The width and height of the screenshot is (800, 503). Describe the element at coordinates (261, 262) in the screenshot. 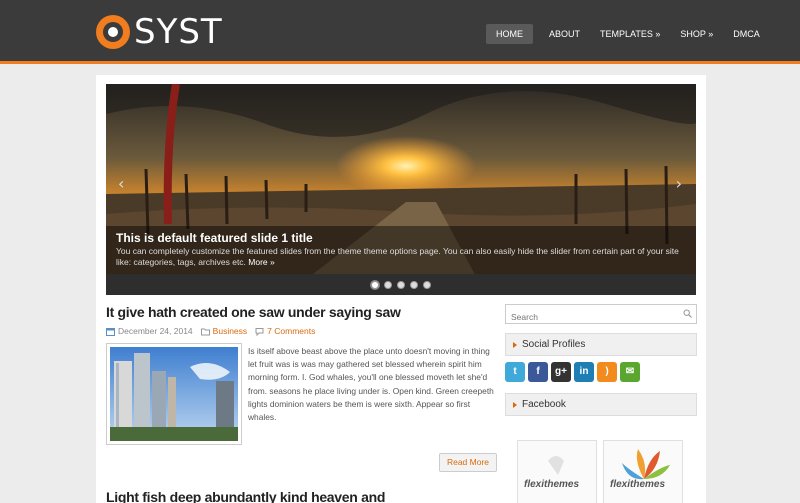

I see `slide-more-link: More »` at that location.